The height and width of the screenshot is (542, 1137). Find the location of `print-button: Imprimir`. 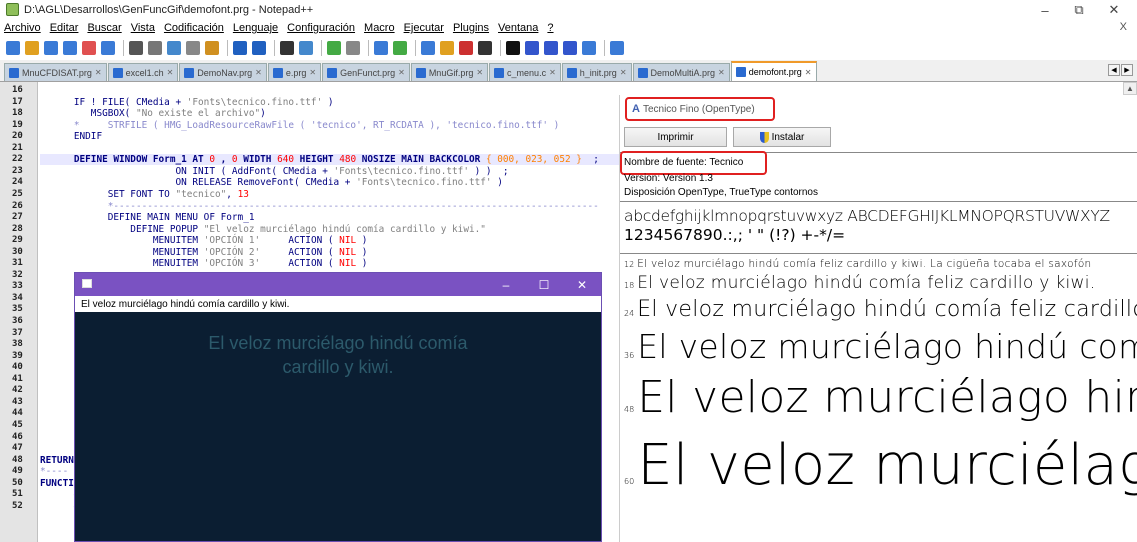

print-button: Imprimir is located at coordinates (675, 137).